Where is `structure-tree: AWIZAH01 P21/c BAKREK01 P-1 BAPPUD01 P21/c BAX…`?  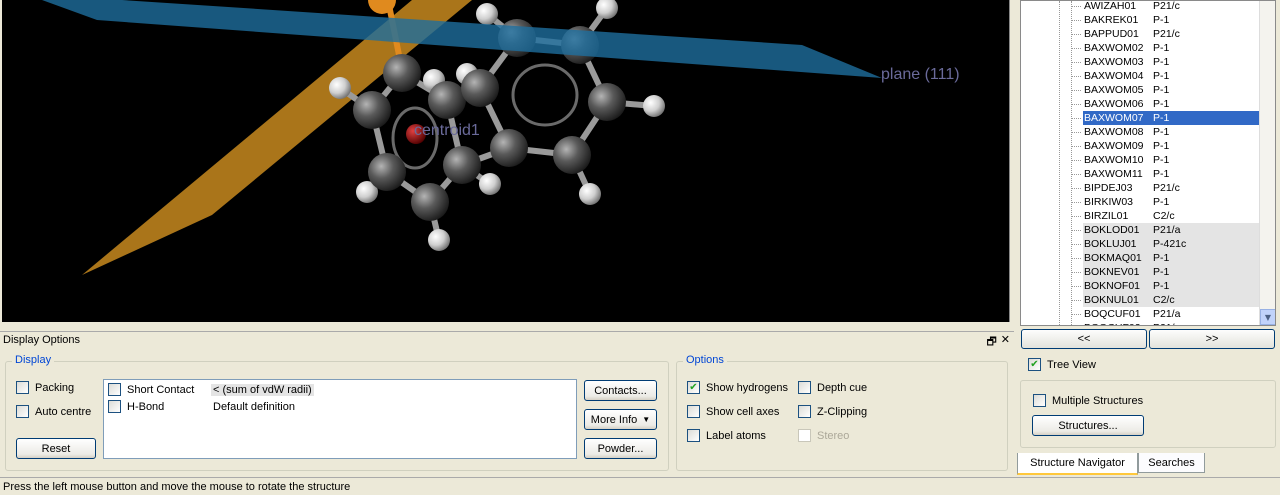 structure-tree: AWIZAH01 P21/c BAKREK01 P-1 BAPPUD01 P21/c BAX… is located at coordinates (1148, 163).